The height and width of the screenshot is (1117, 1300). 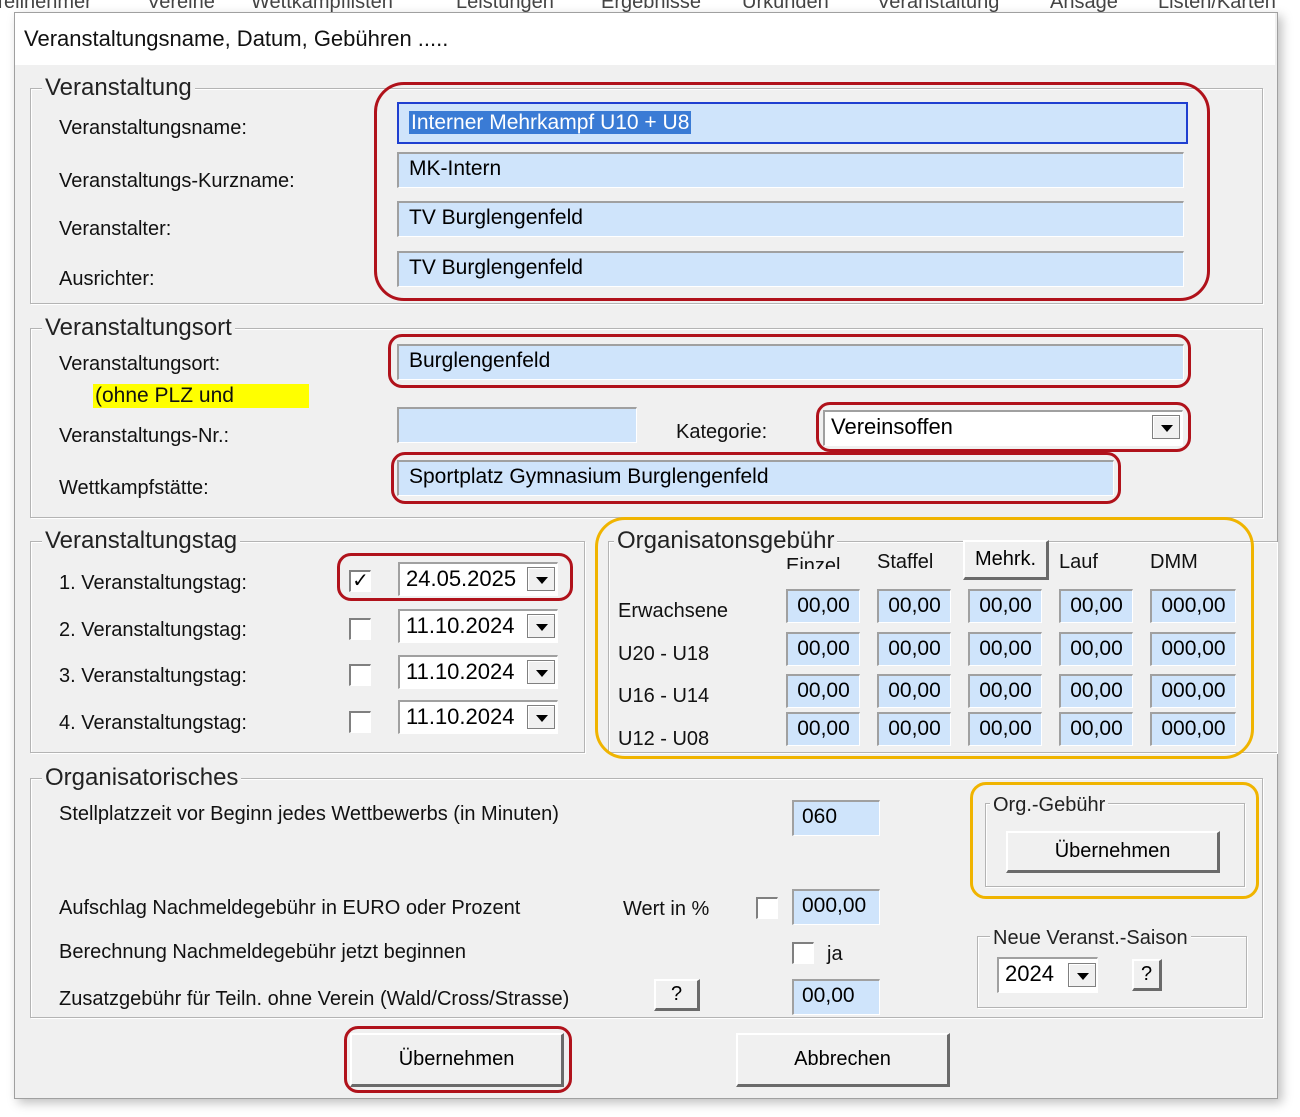 What do you see at coordinates (144, 436) in the screenshot?
I see `label-veranstaltungs-nr: Veranstaltungs-Nr.:` at bounding box center [144, 436].